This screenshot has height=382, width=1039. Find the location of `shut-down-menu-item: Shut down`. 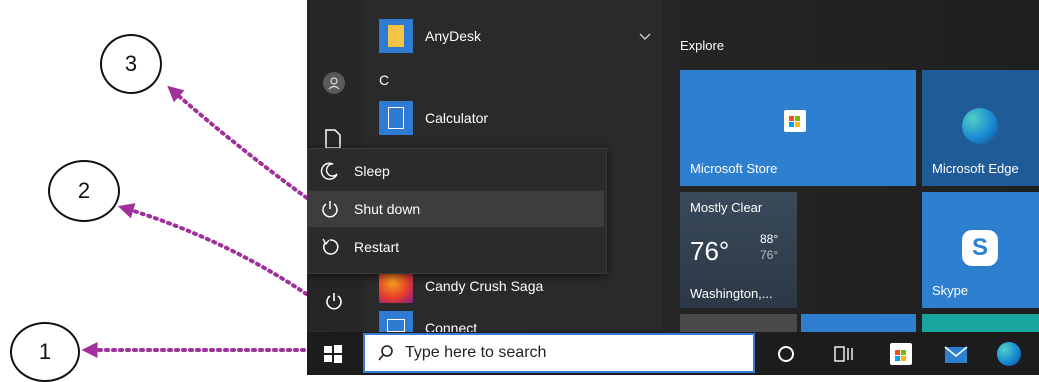

shut-down-menu-item: Shut down is located at coordinates (456, 209).